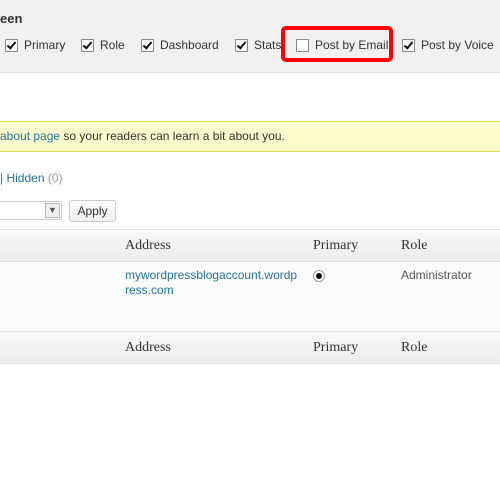 This screenshot has width=500, height=500. What do you see at coordinates (148, 348) in the screenshot?
I see `column-footer-address: Address` at bounding box center [148, 348].